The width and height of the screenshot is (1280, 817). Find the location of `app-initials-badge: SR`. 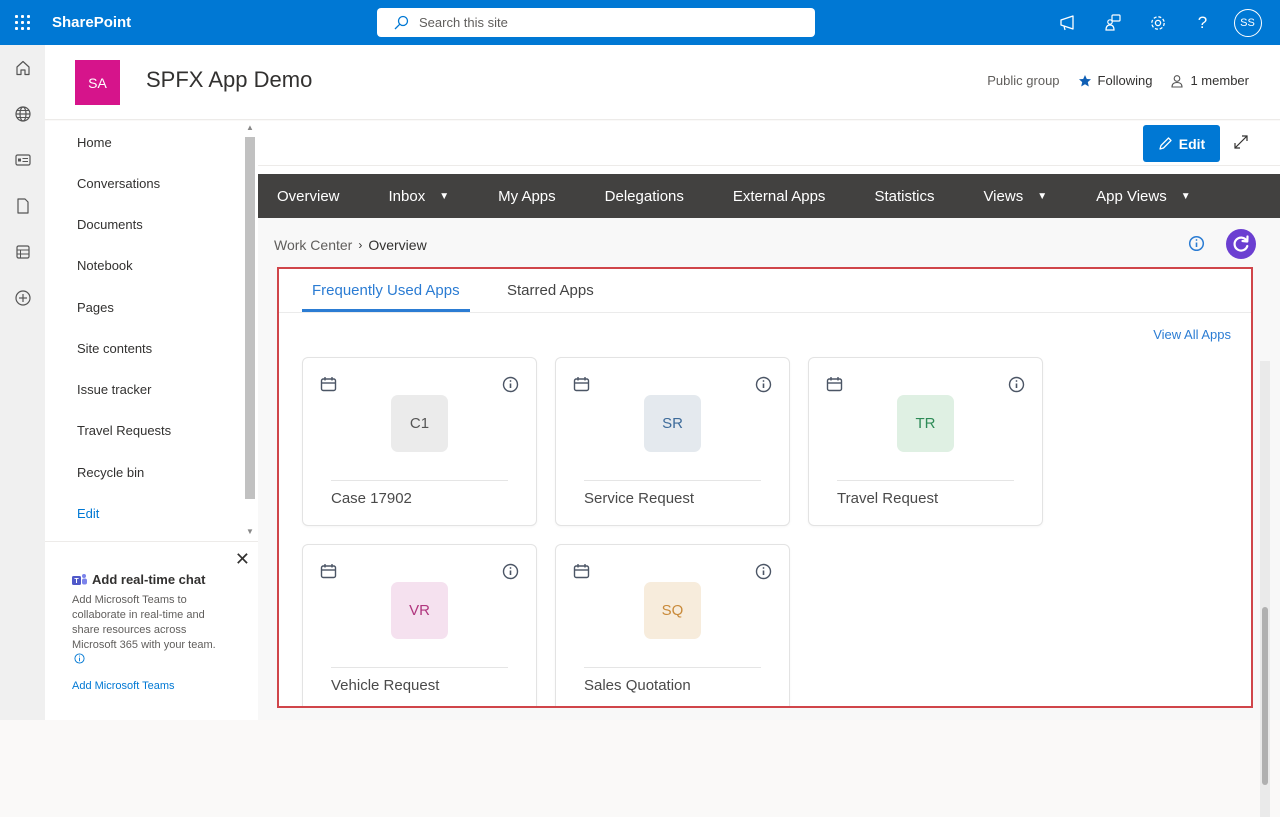

app-initials-badge: SR is located at coordinates (672, 423).